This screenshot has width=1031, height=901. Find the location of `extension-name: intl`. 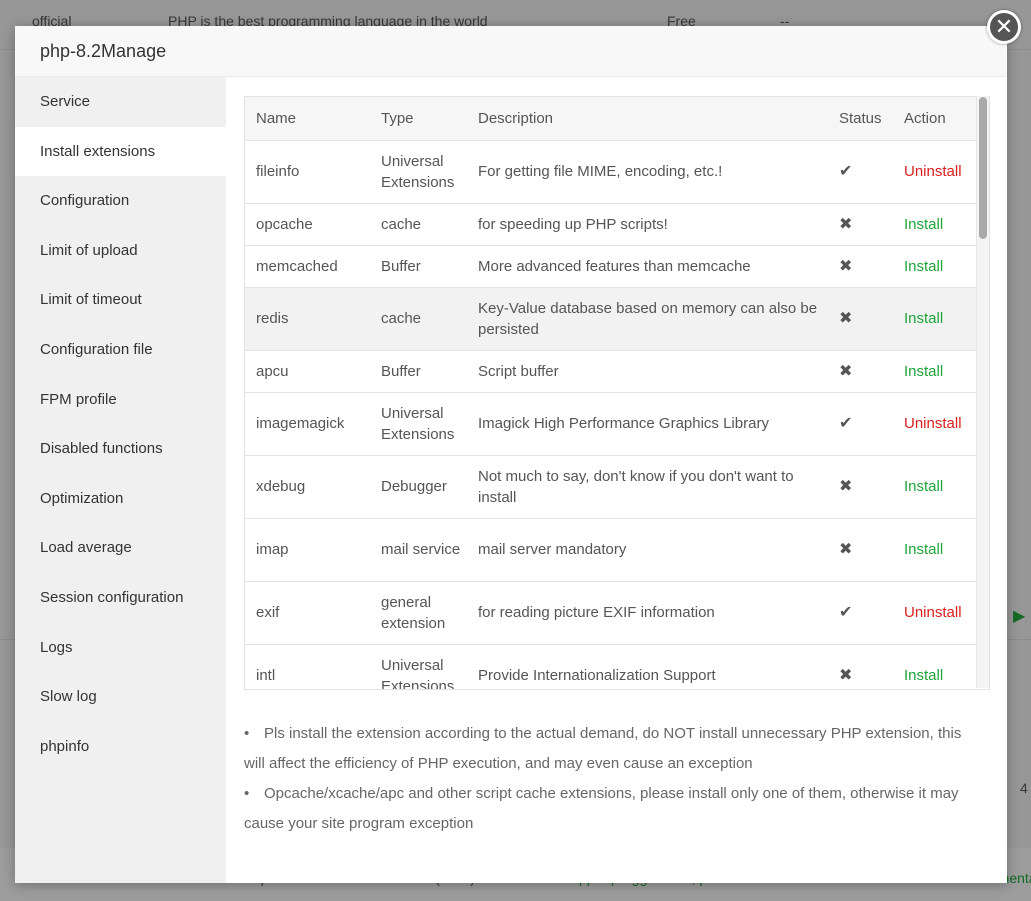

extension-name: intl is located at coordinates (266, 675).